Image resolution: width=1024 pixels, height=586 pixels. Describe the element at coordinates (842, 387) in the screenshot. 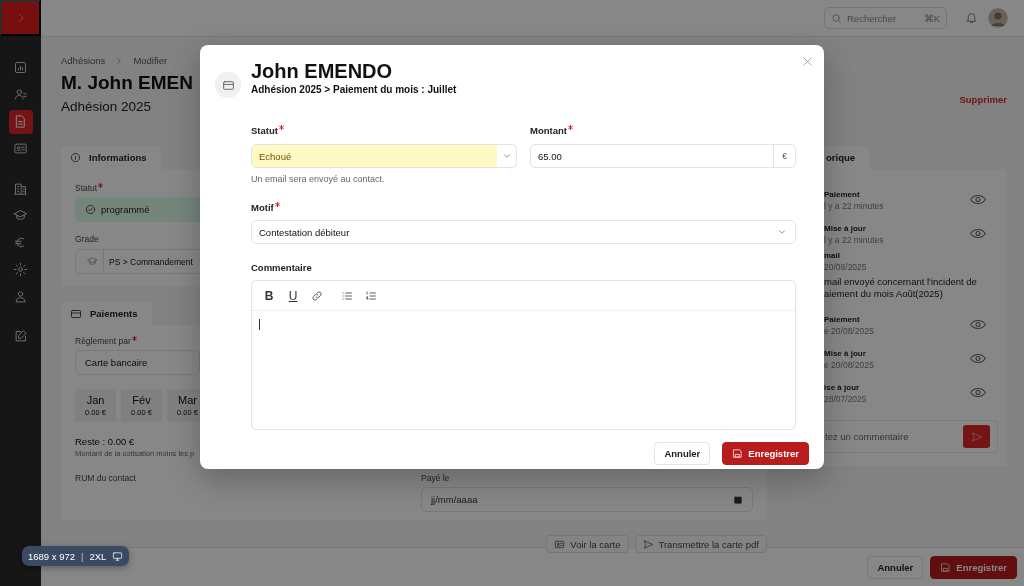

I see `entry-title: ise à jour` at that location.